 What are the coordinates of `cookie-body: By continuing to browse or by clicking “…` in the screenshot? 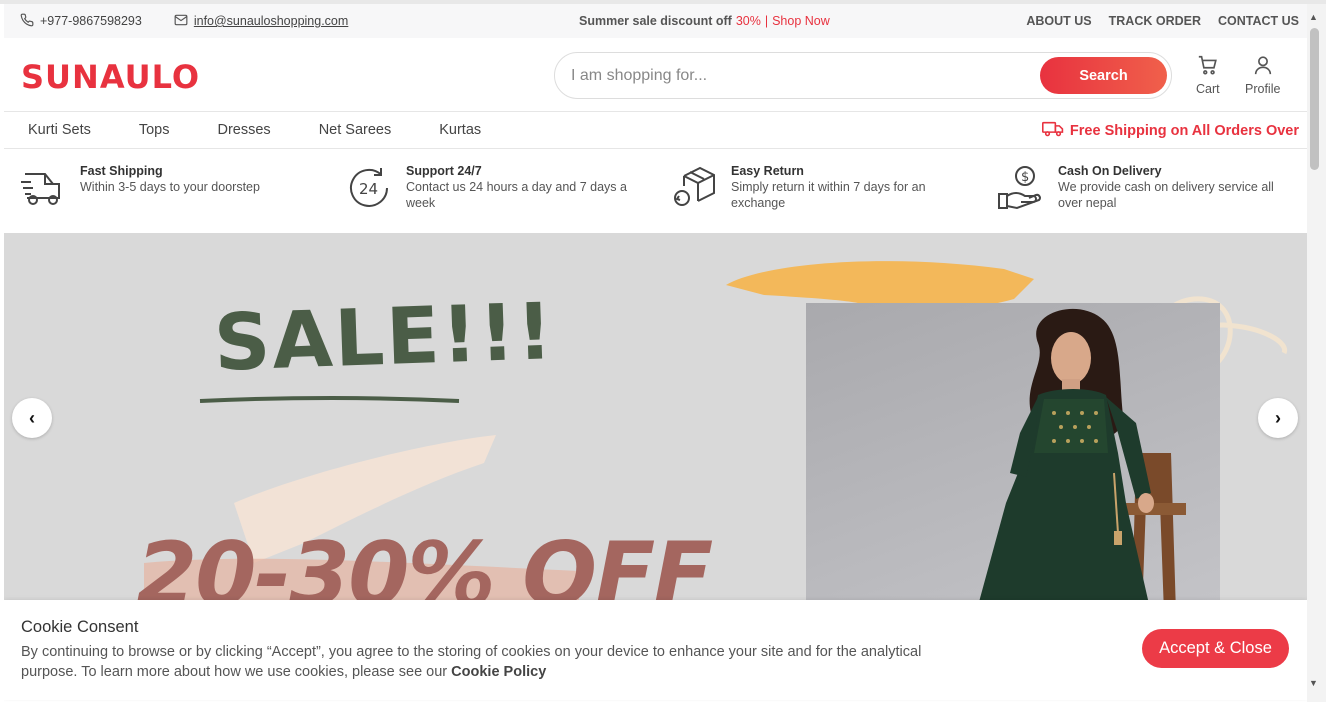 It's located at (501, 662).